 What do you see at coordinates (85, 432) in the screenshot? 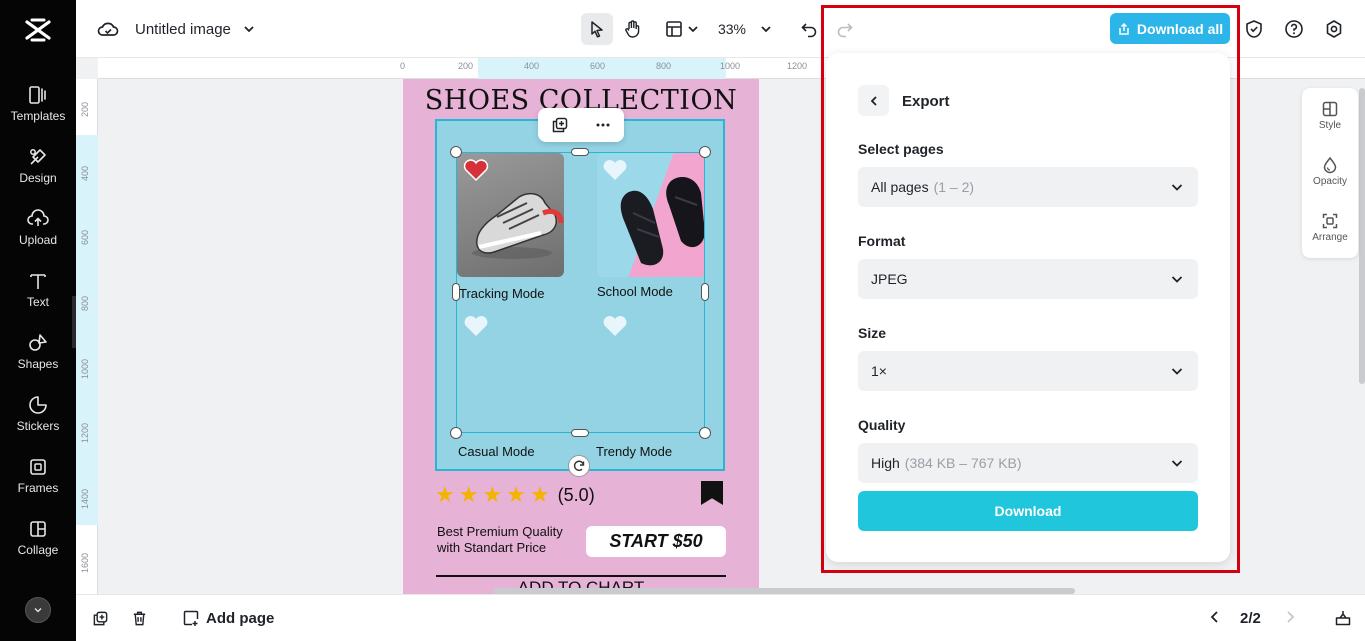
I see `ruler-tick-label: 1200` at bounding box center [85, 432].